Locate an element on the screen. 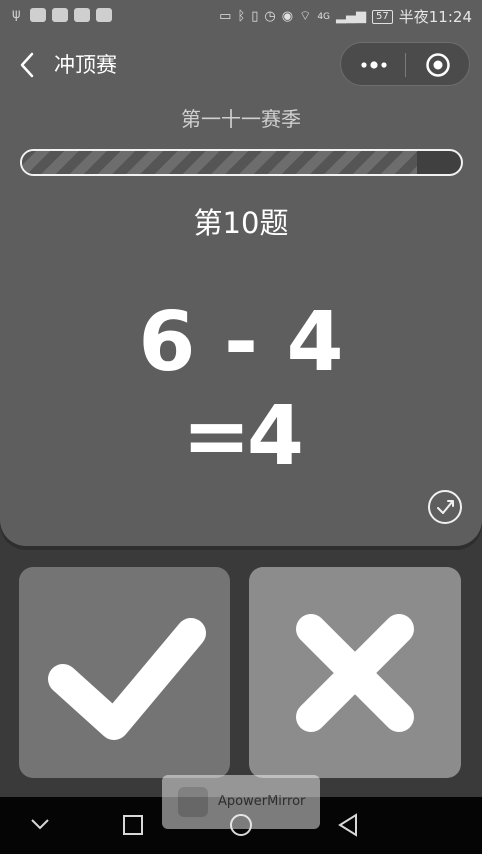 This screenshot has width=482, height=854. battery-indicator: 57 is located at coordinates (382, 16).